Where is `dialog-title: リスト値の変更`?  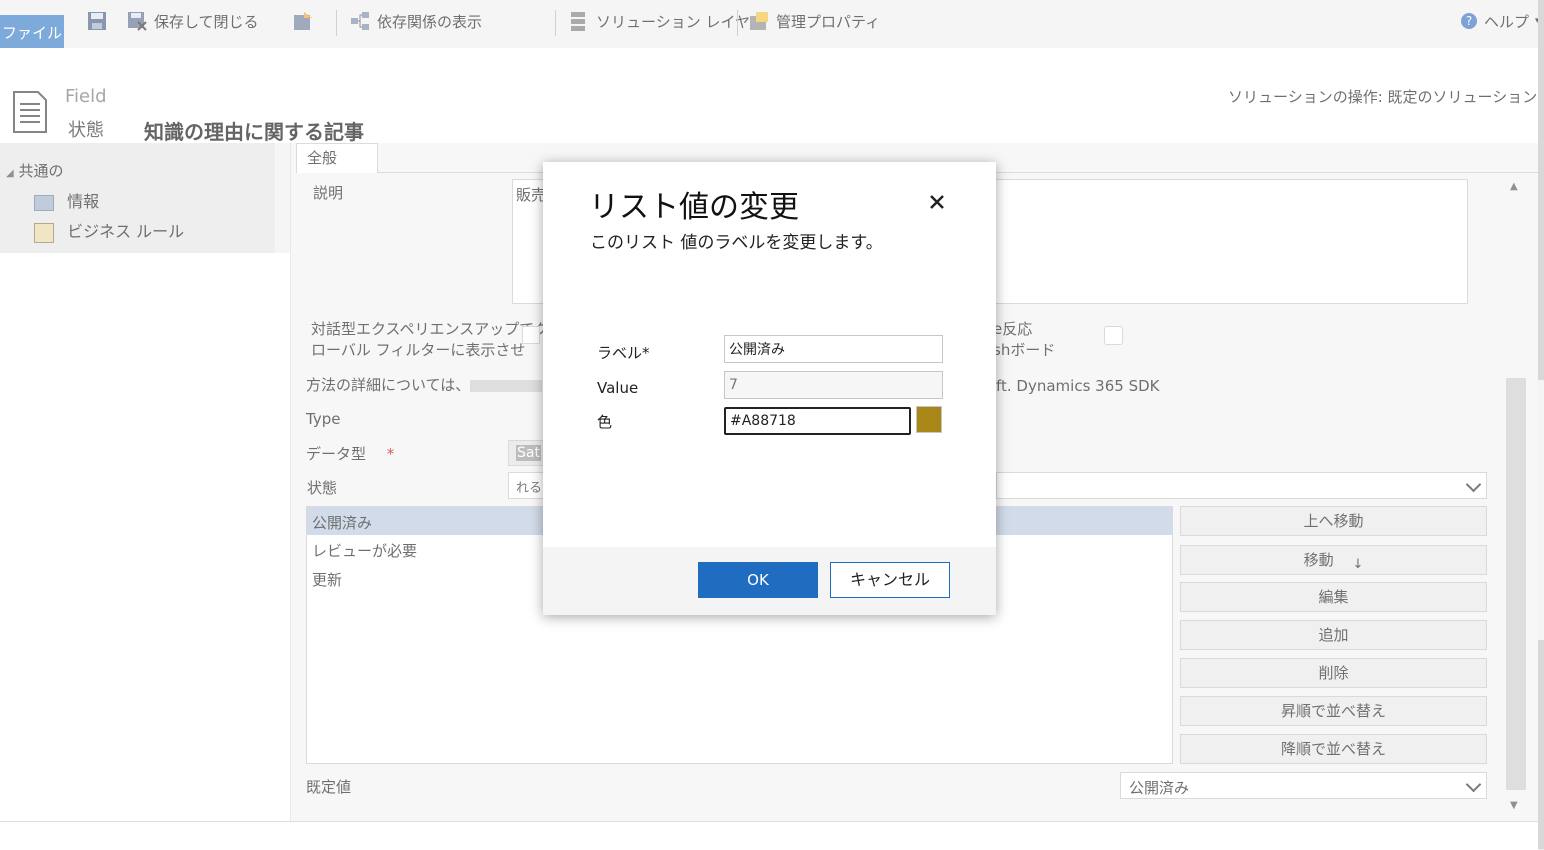
dialog-title: リスト値の変更 is located at coordinates (694, 207).